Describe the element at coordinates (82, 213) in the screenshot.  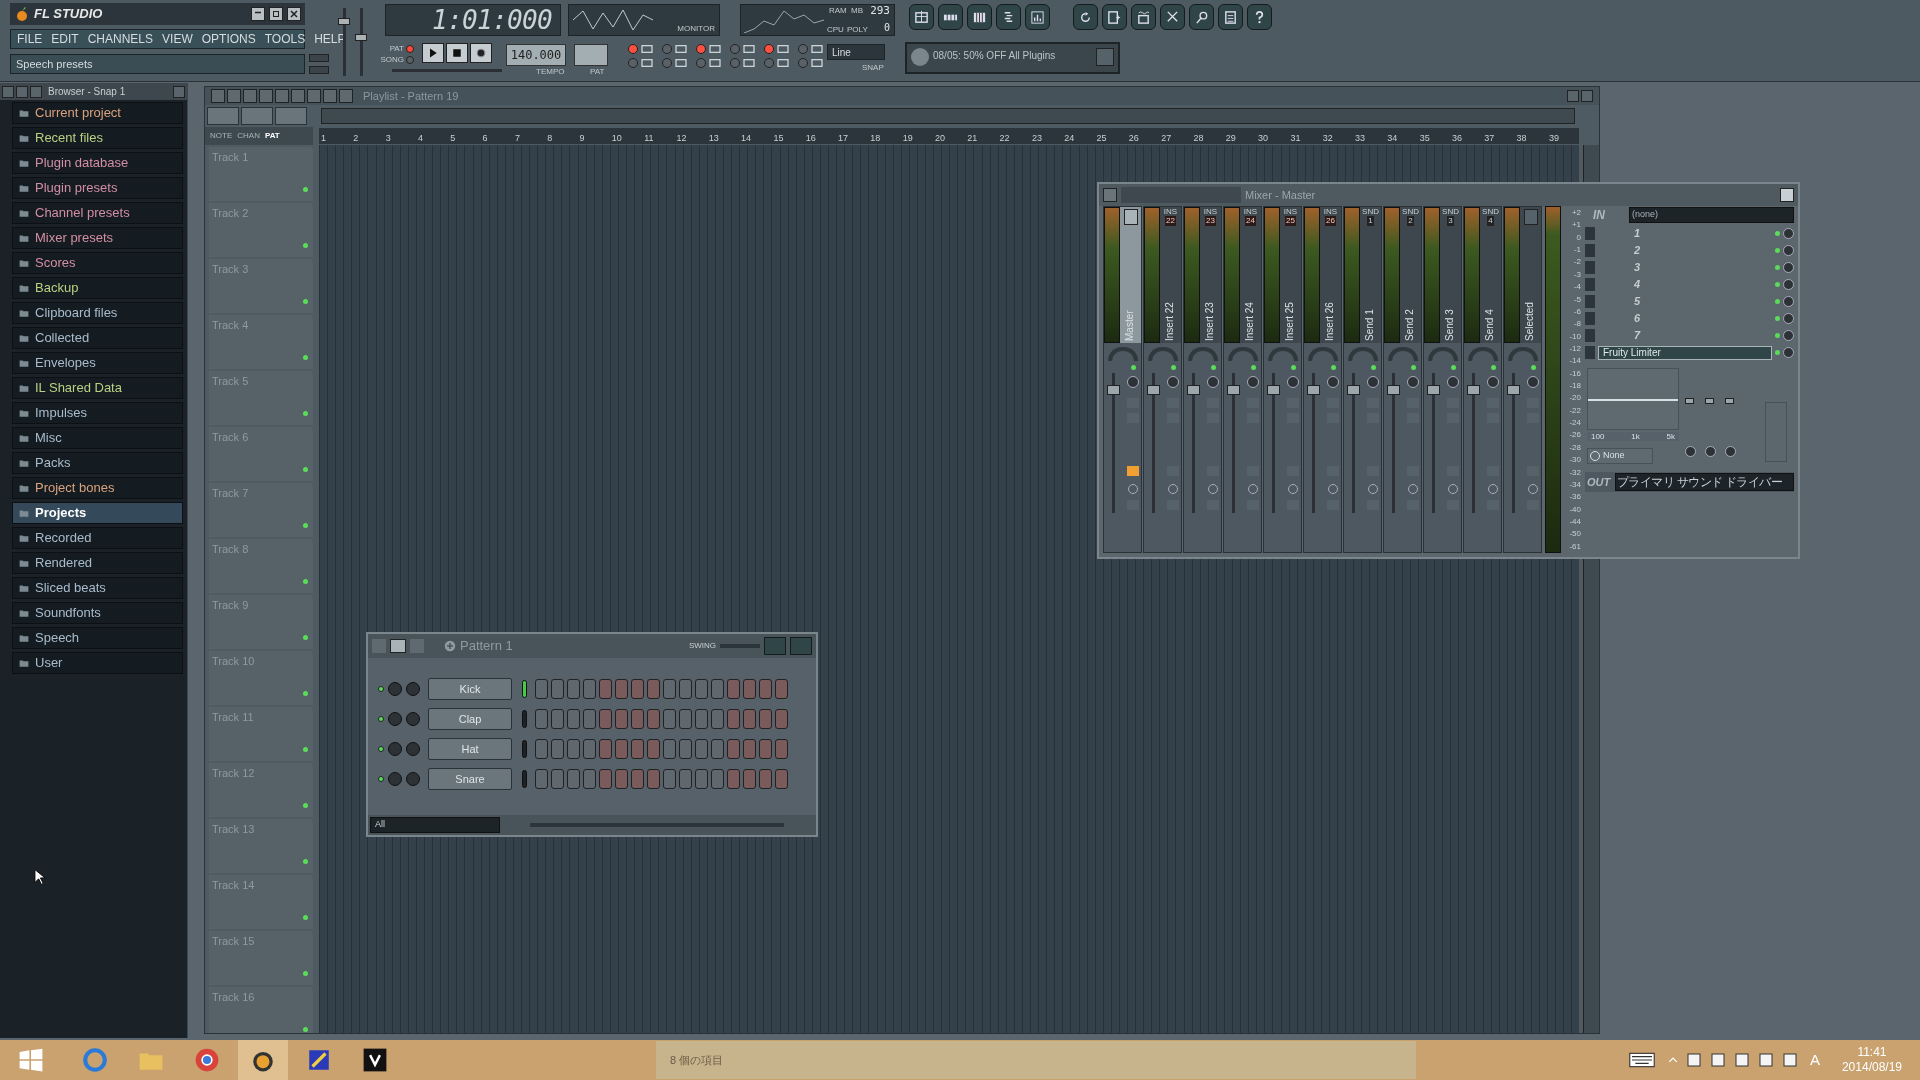
I see `browser-item-label: Channel presets` at that location.